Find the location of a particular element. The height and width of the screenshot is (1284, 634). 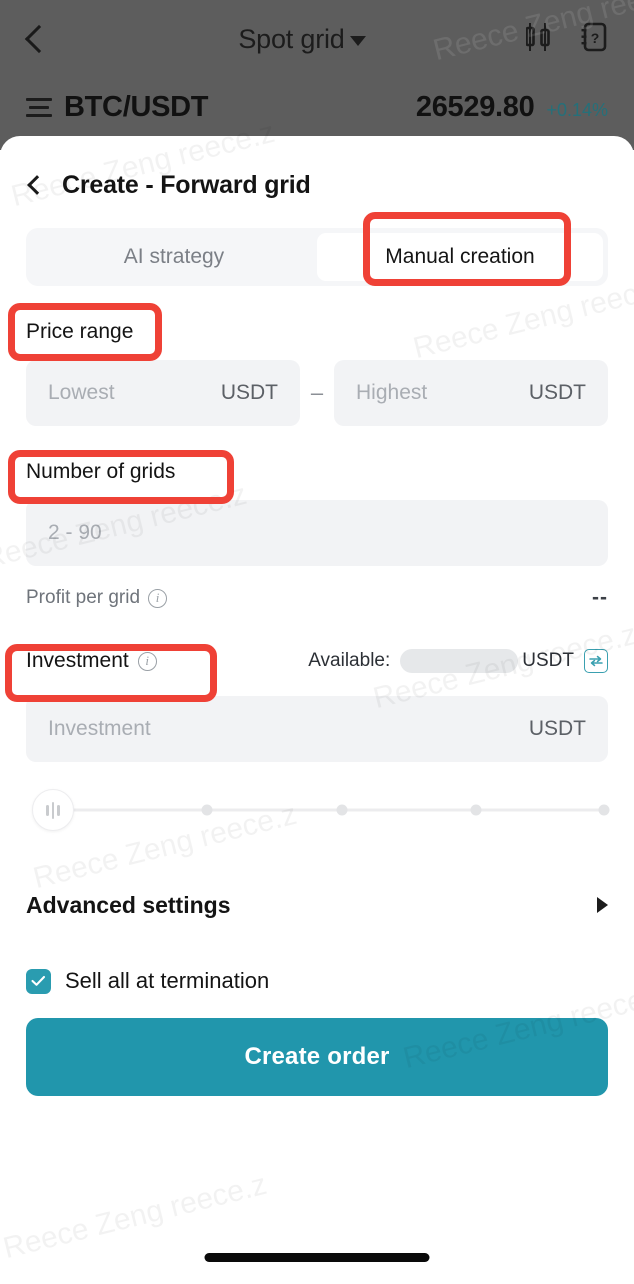

nav-title-dropdown: Spot grid is located at coordinates (302, 39).